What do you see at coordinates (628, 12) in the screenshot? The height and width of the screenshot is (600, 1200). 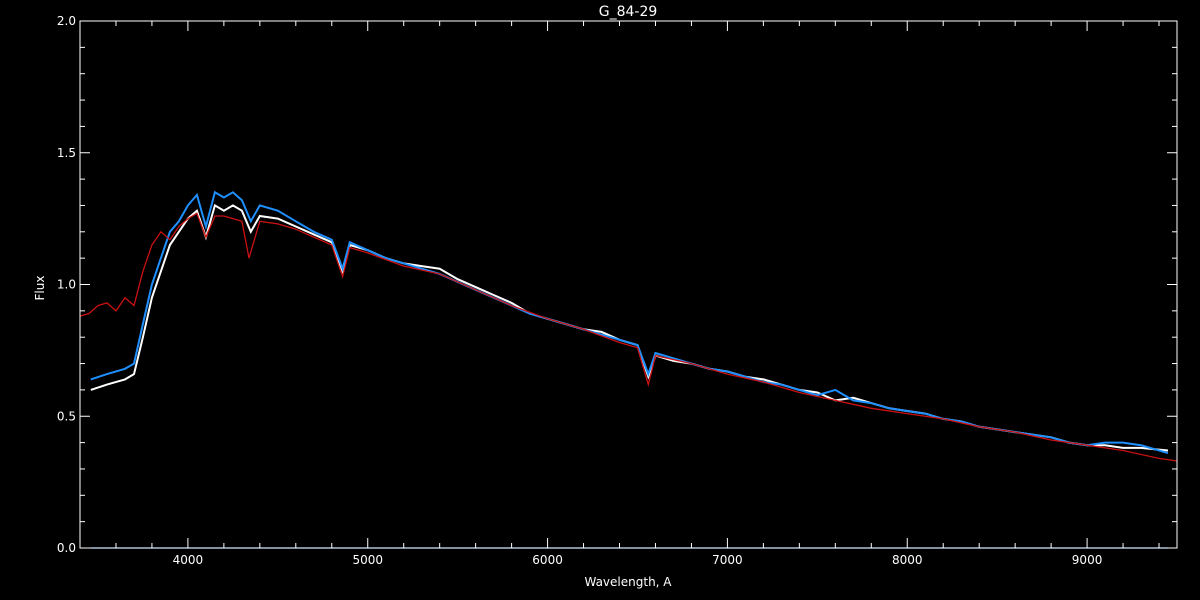 I see `chart-title: G_84-29` at bounding box center [628, 12].